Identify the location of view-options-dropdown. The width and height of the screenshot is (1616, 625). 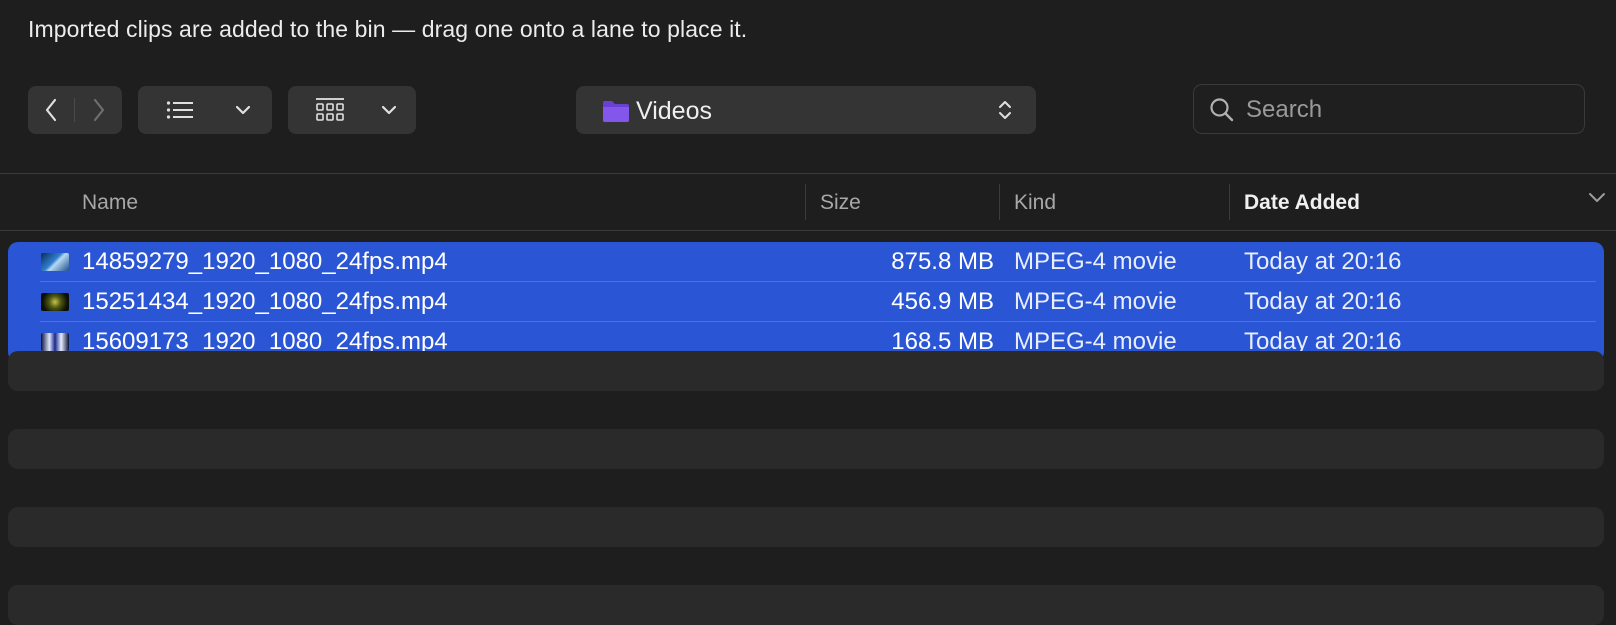
(243, 110).